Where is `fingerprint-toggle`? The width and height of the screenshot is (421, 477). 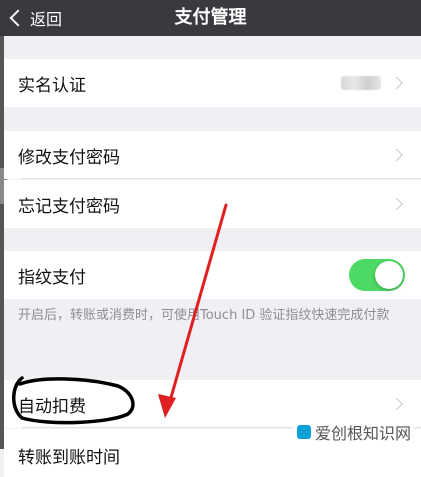 fingerprint-toggle is located at coordinates (377, 275).